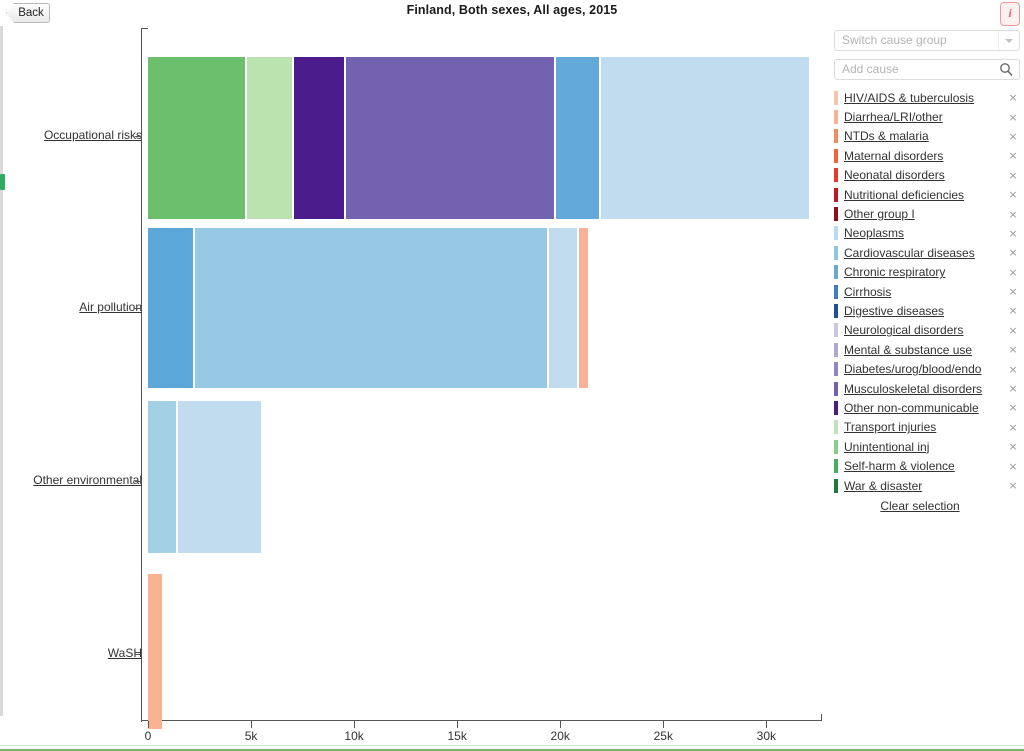  I want to click on legend-item-label: Diarrhea/LRI/other, so click(925, 117).